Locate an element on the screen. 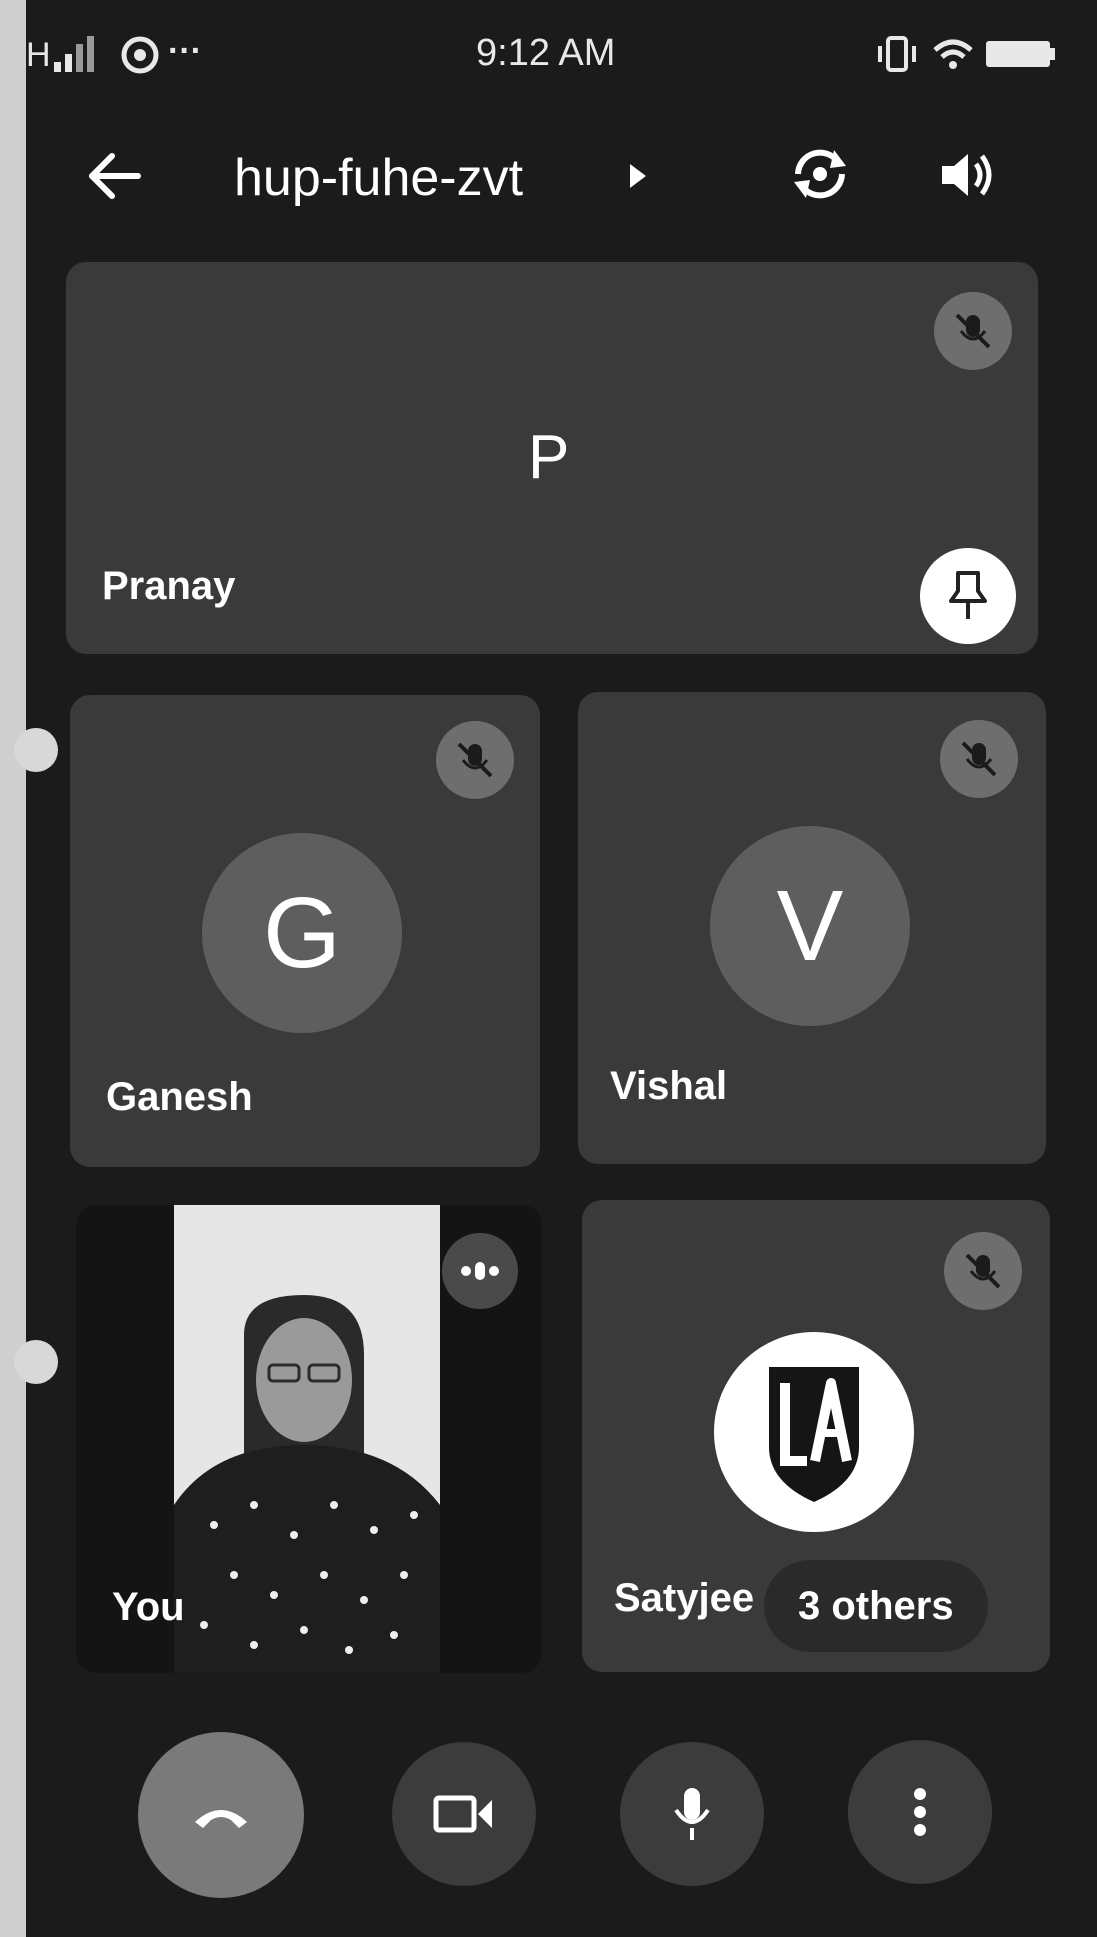  status-bar: H ··· 9:12 AM is located at coordinates (551, 55).